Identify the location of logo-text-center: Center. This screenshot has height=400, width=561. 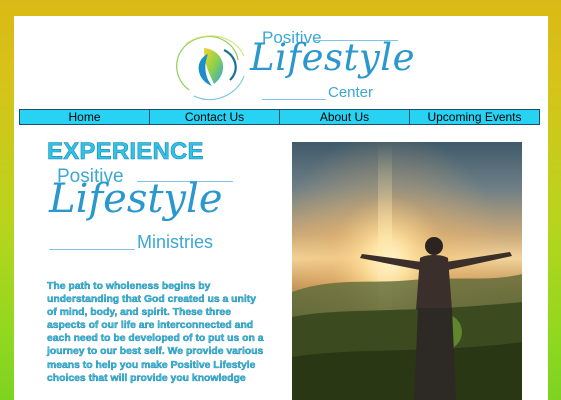
(351, 92).